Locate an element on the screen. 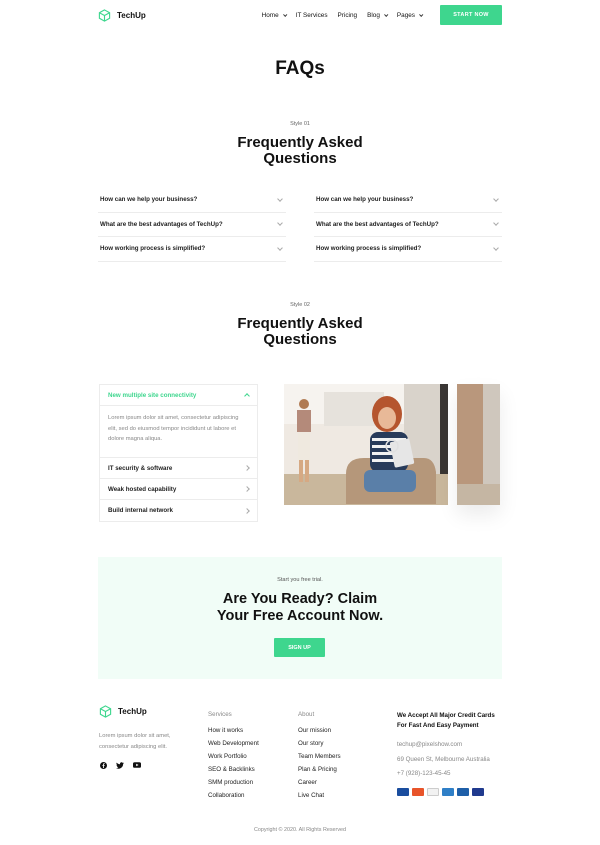 This screenshot has height=845, width=600. start-now-button: START NOW is located at coordinates (471, 15).